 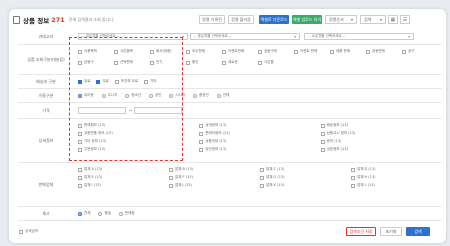 I want to click on list-view-icon: ☰, so click(x=405, y=19).